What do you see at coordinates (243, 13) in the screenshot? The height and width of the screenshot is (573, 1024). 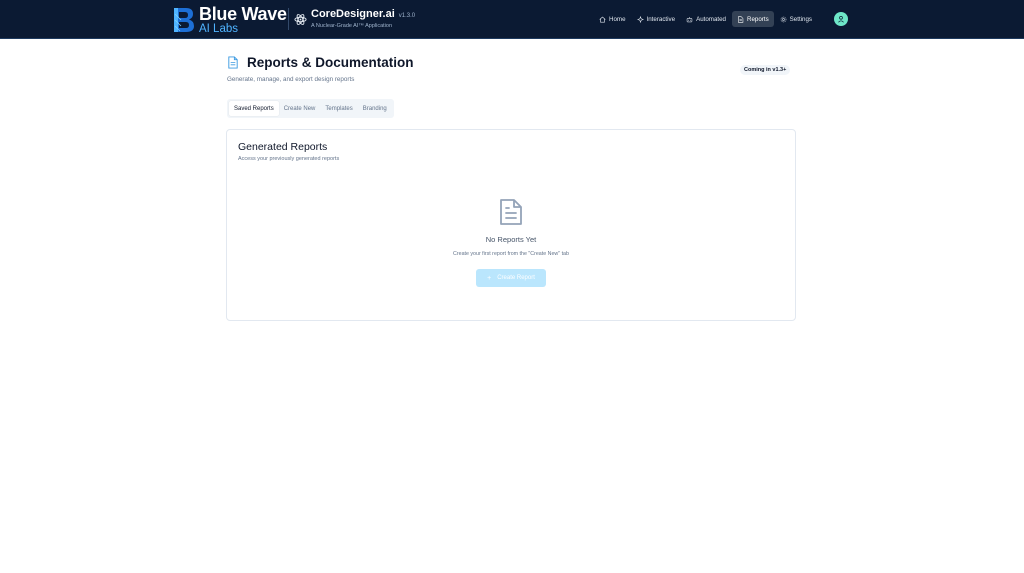 I see `brand-name: Blue Wave` at bounding box center [243, 13].